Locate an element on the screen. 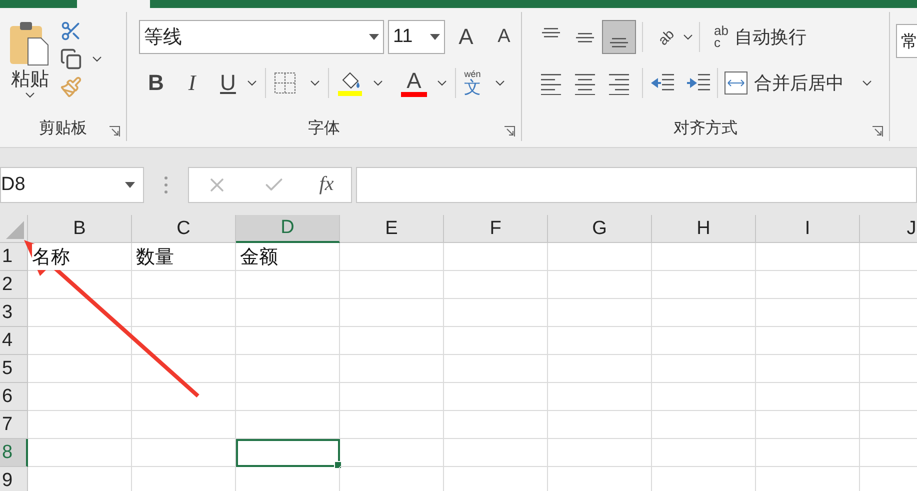 This screenshot has width=917, height=491. number-format-field: 常 is located at coordinates (906, 41).